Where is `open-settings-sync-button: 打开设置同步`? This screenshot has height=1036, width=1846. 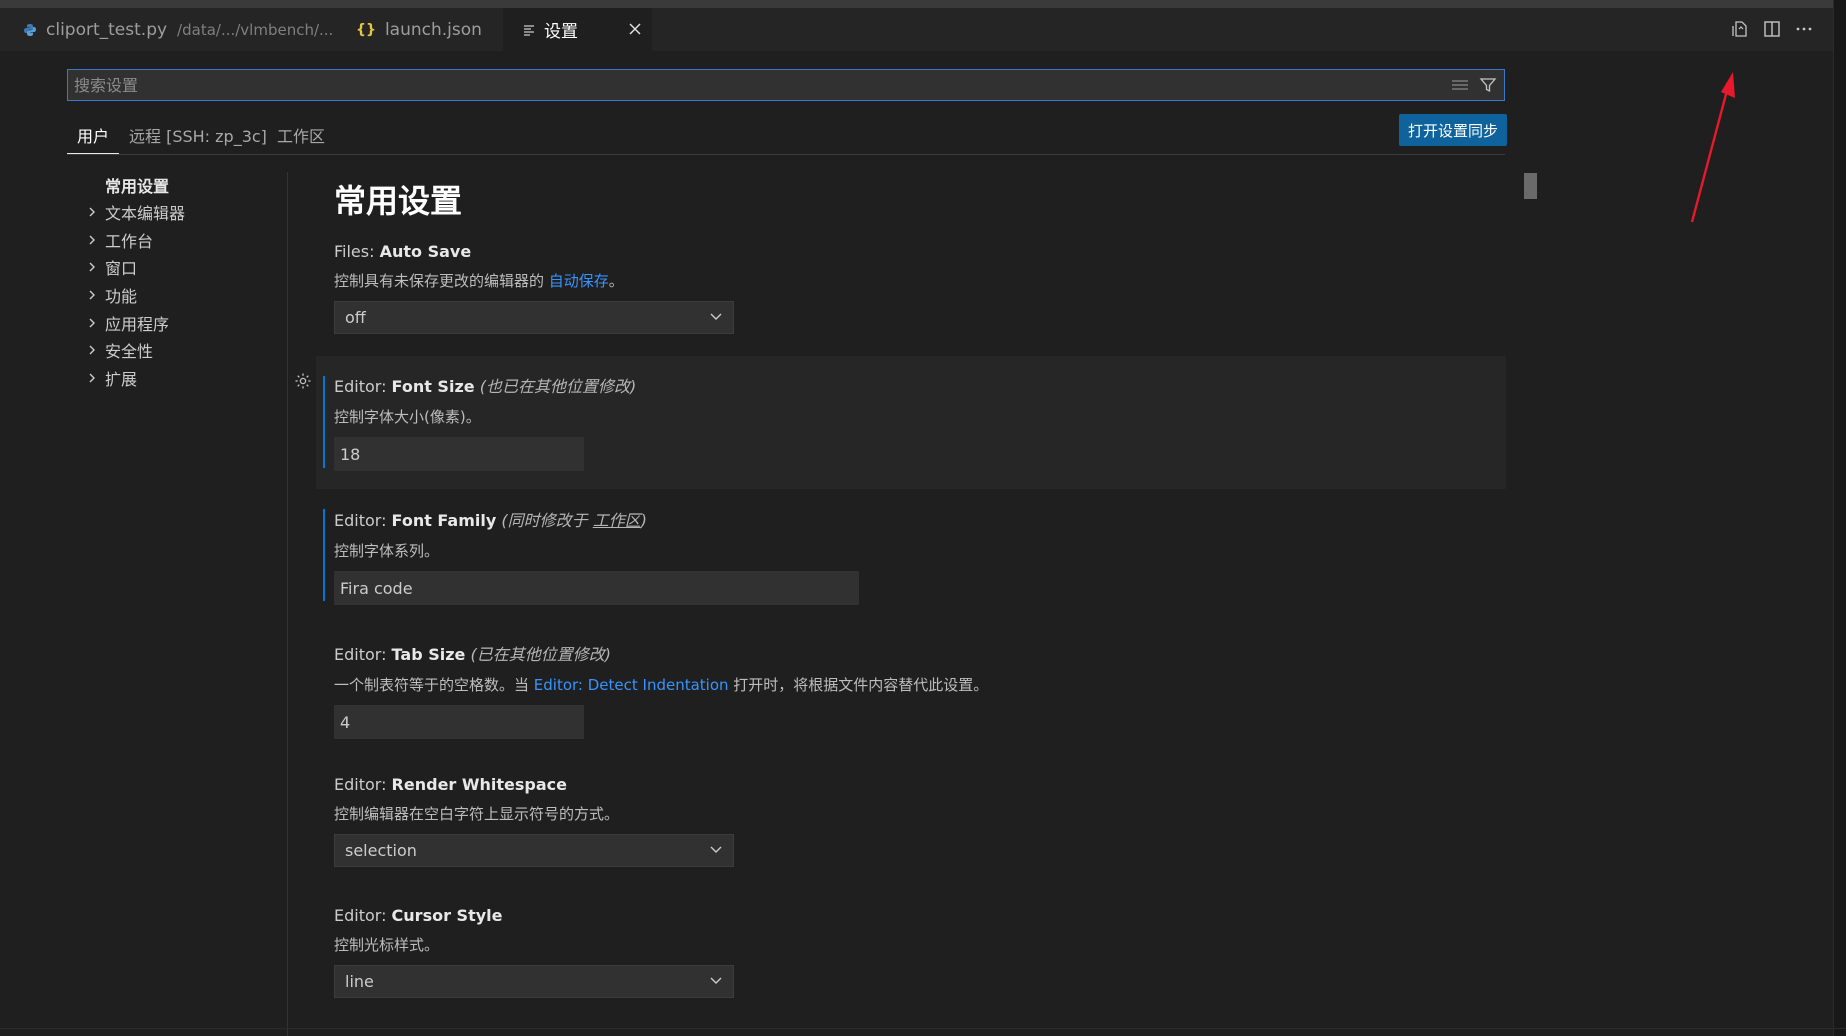 open-settings-sync-button: 打开设置同步 is located at coordinates (1453, 130).